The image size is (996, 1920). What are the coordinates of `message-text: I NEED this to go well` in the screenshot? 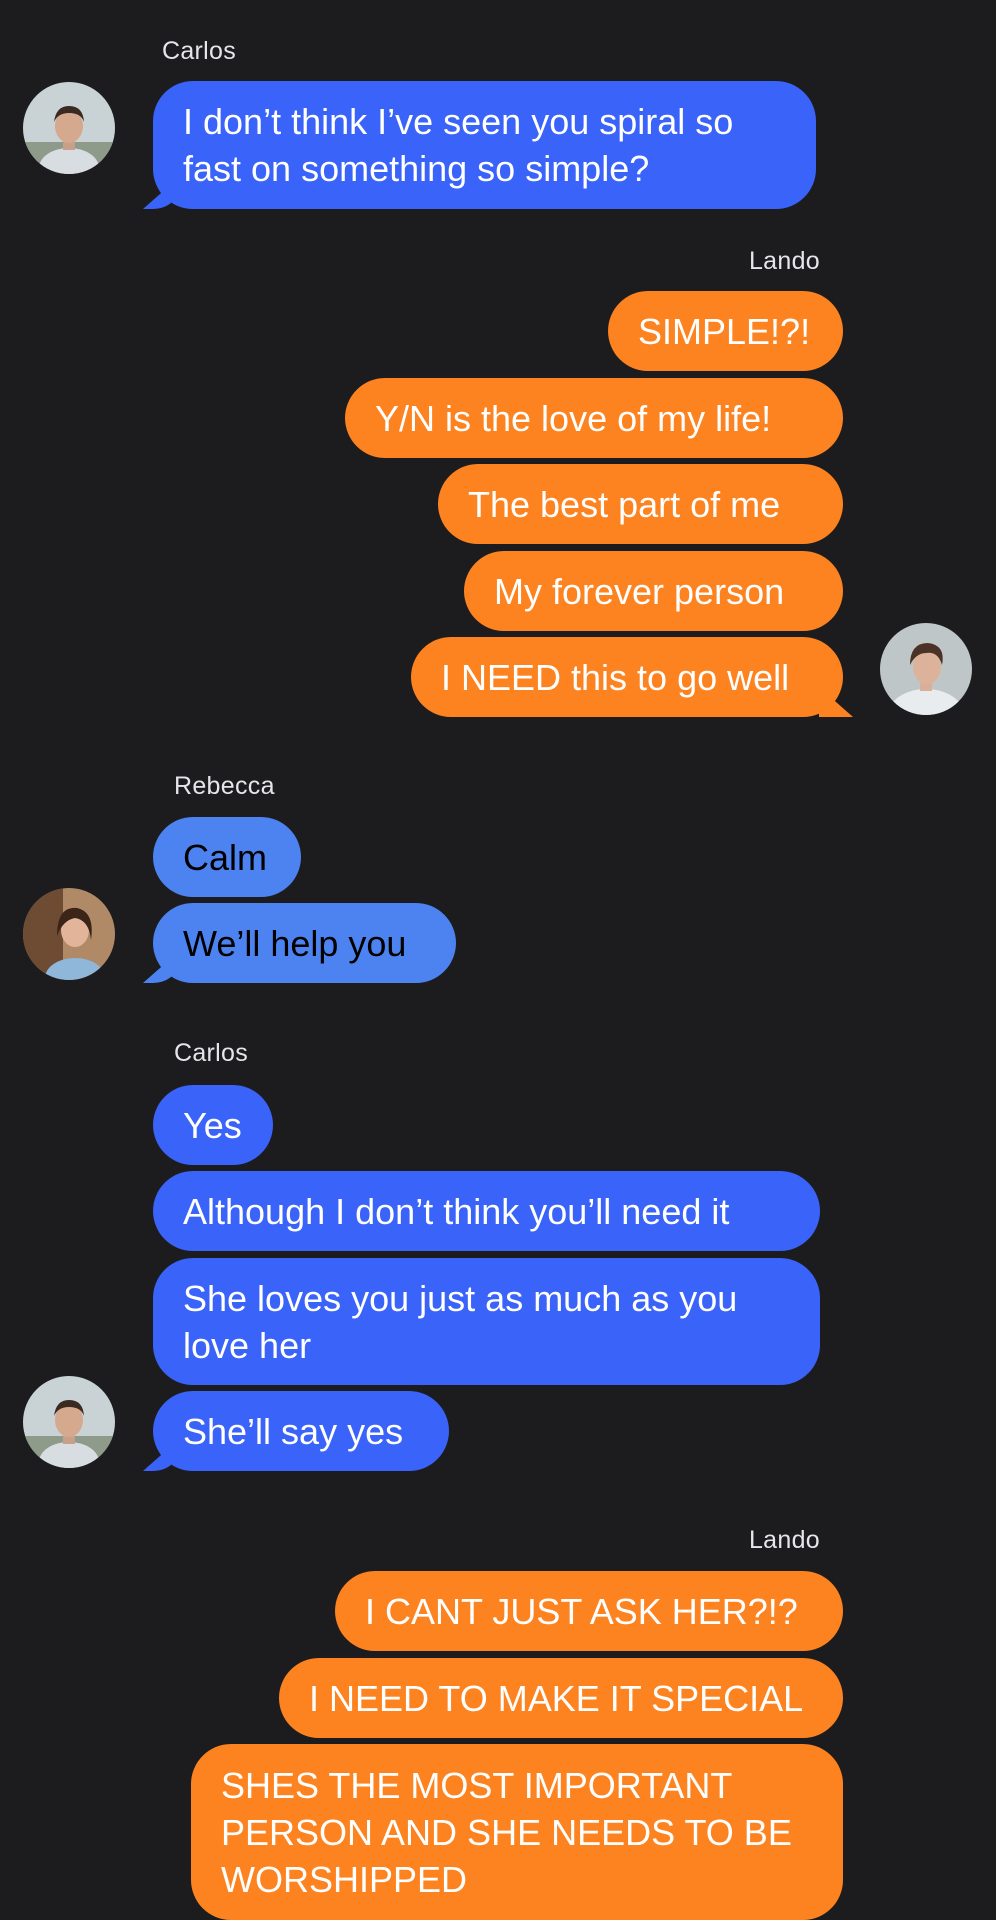 It's located at (615, 677).